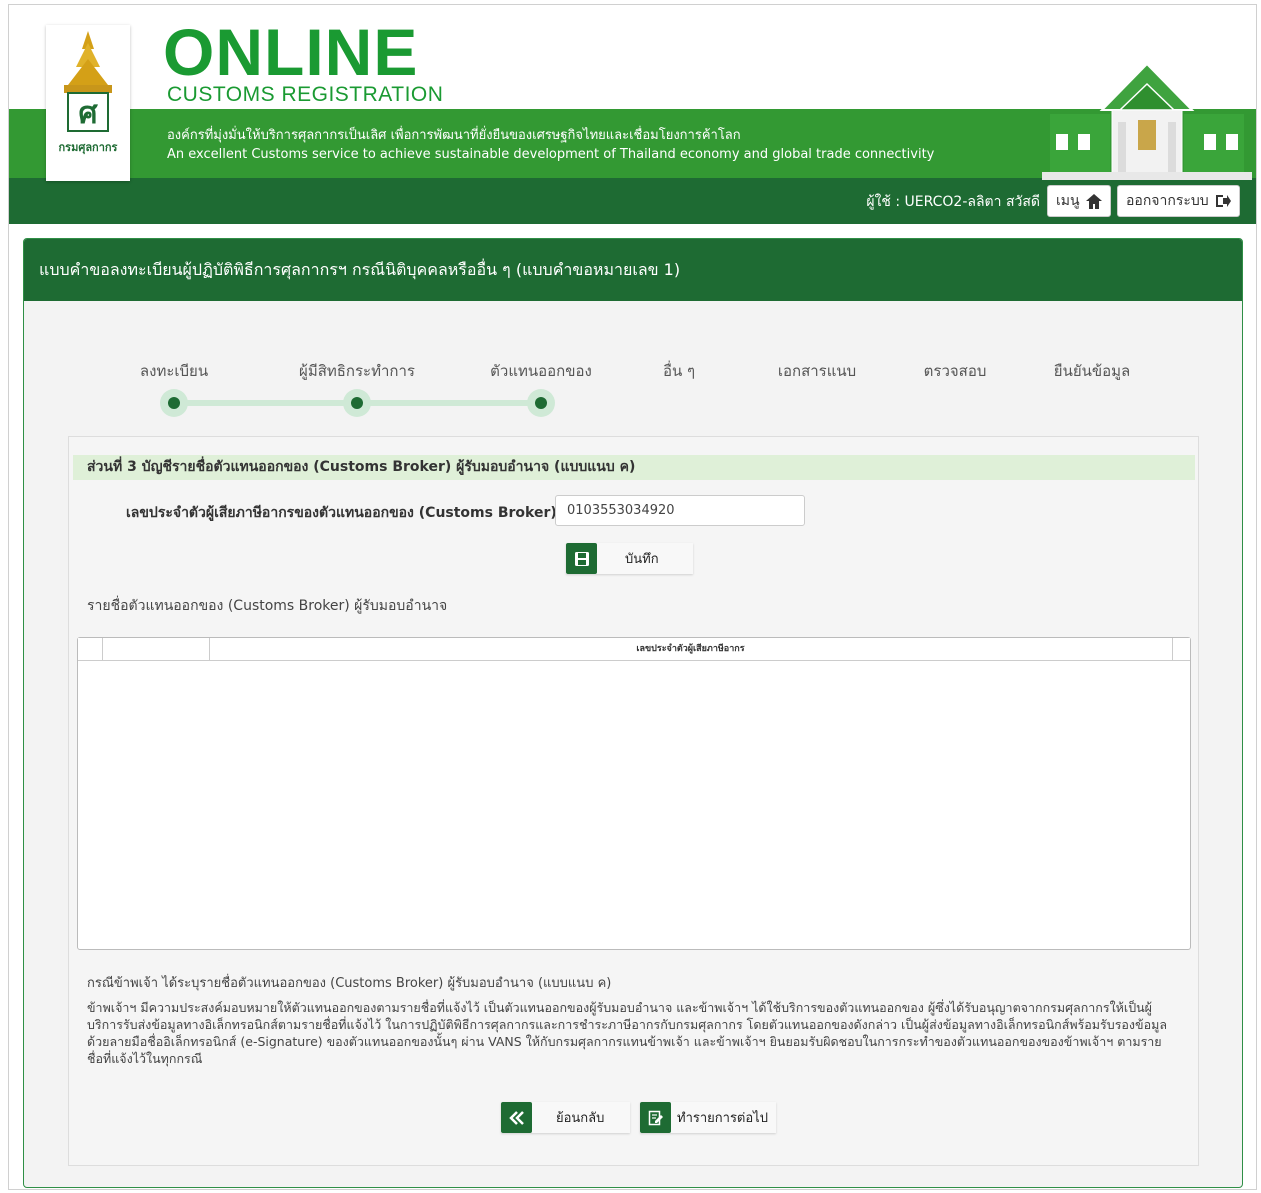  What do you see at coordinates (291, 52) in the screenshot?
I see `site-title: ONLINE` at bounding box center [291, 52].